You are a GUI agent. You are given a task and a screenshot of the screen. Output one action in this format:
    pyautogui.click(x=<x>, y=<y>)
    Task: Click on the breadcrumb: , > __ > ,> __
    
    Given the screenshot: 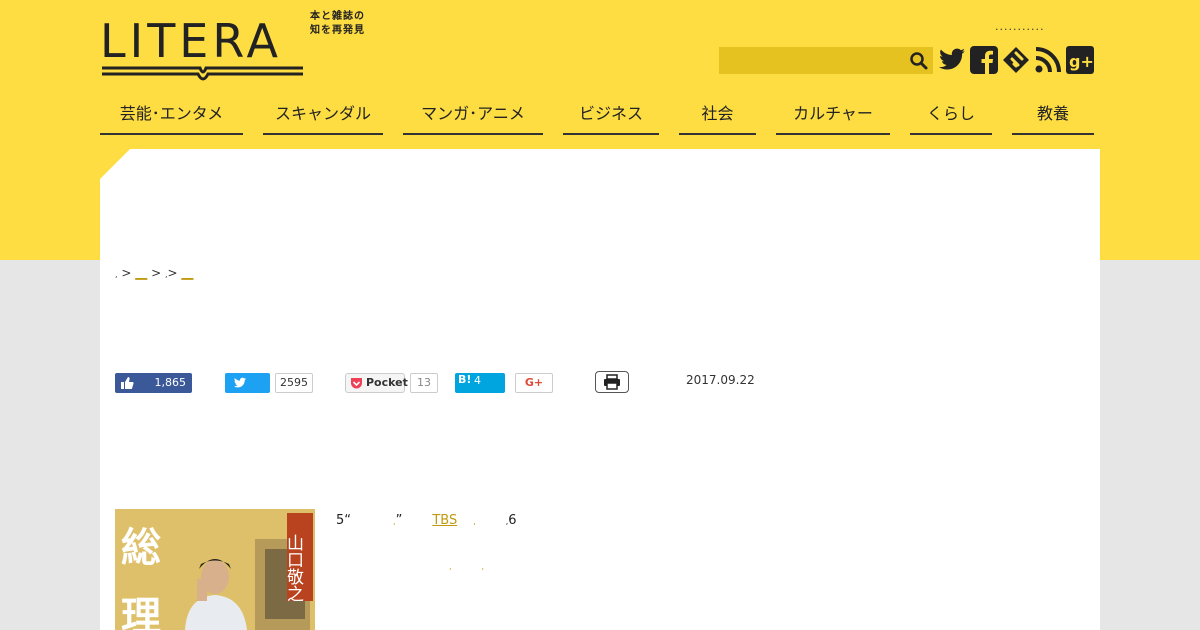 What is the action you would take?
    pyautogui.click(x=154, y=273)
    